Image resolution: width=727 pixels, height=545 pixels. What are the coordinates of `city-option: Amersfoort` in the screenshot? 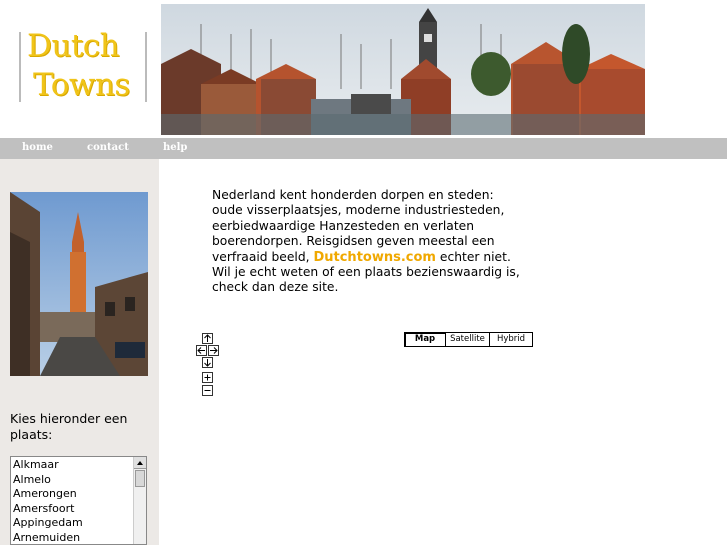 It's located at (79, 509).